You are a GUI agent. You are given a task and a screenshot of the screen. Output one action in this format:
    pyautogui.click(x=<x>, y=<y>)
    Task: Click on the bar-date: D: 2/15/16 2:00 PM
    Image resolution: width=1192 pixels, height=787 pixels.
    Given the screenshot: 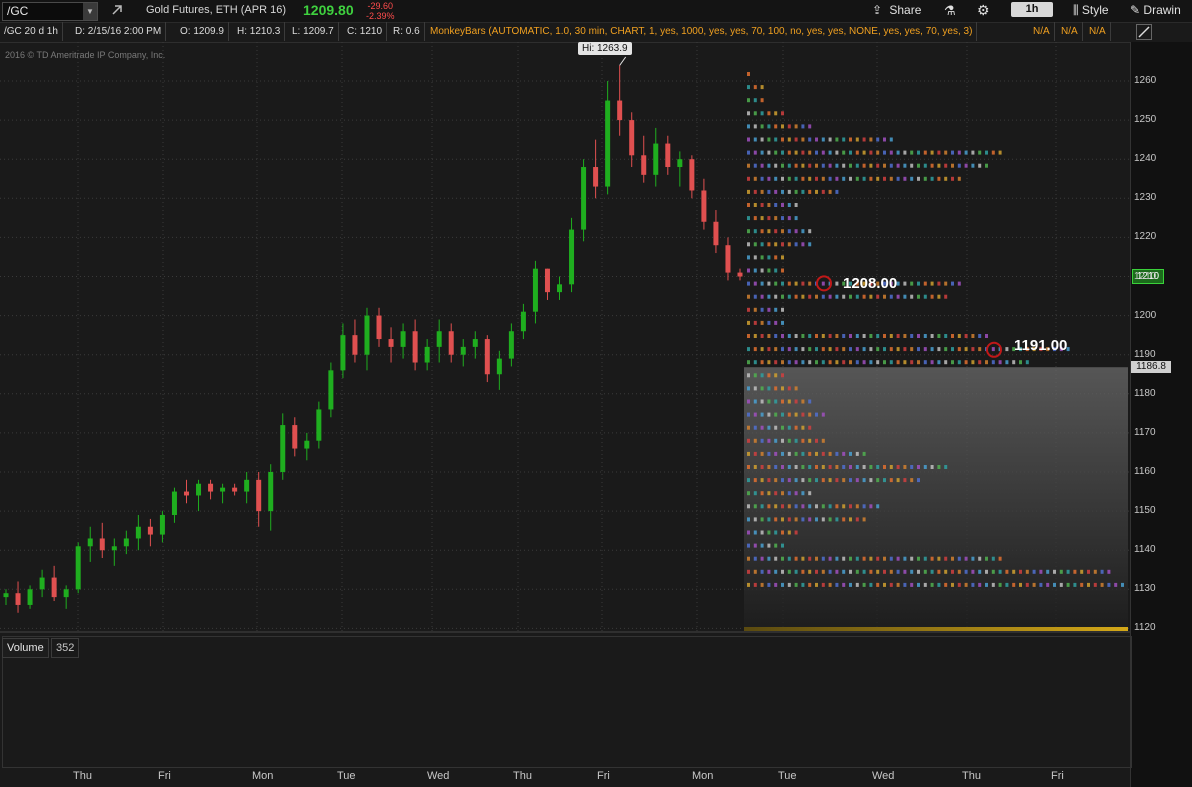 What is the action you would take?
    pyautogui.click(x=119, y=31)
    